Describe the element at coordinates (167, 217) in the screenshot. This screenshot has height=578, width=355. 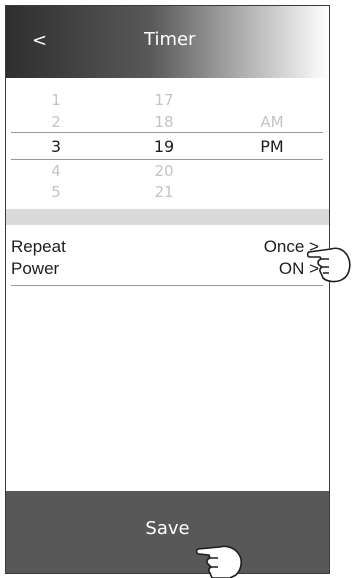
I see `section-divider` at that location.